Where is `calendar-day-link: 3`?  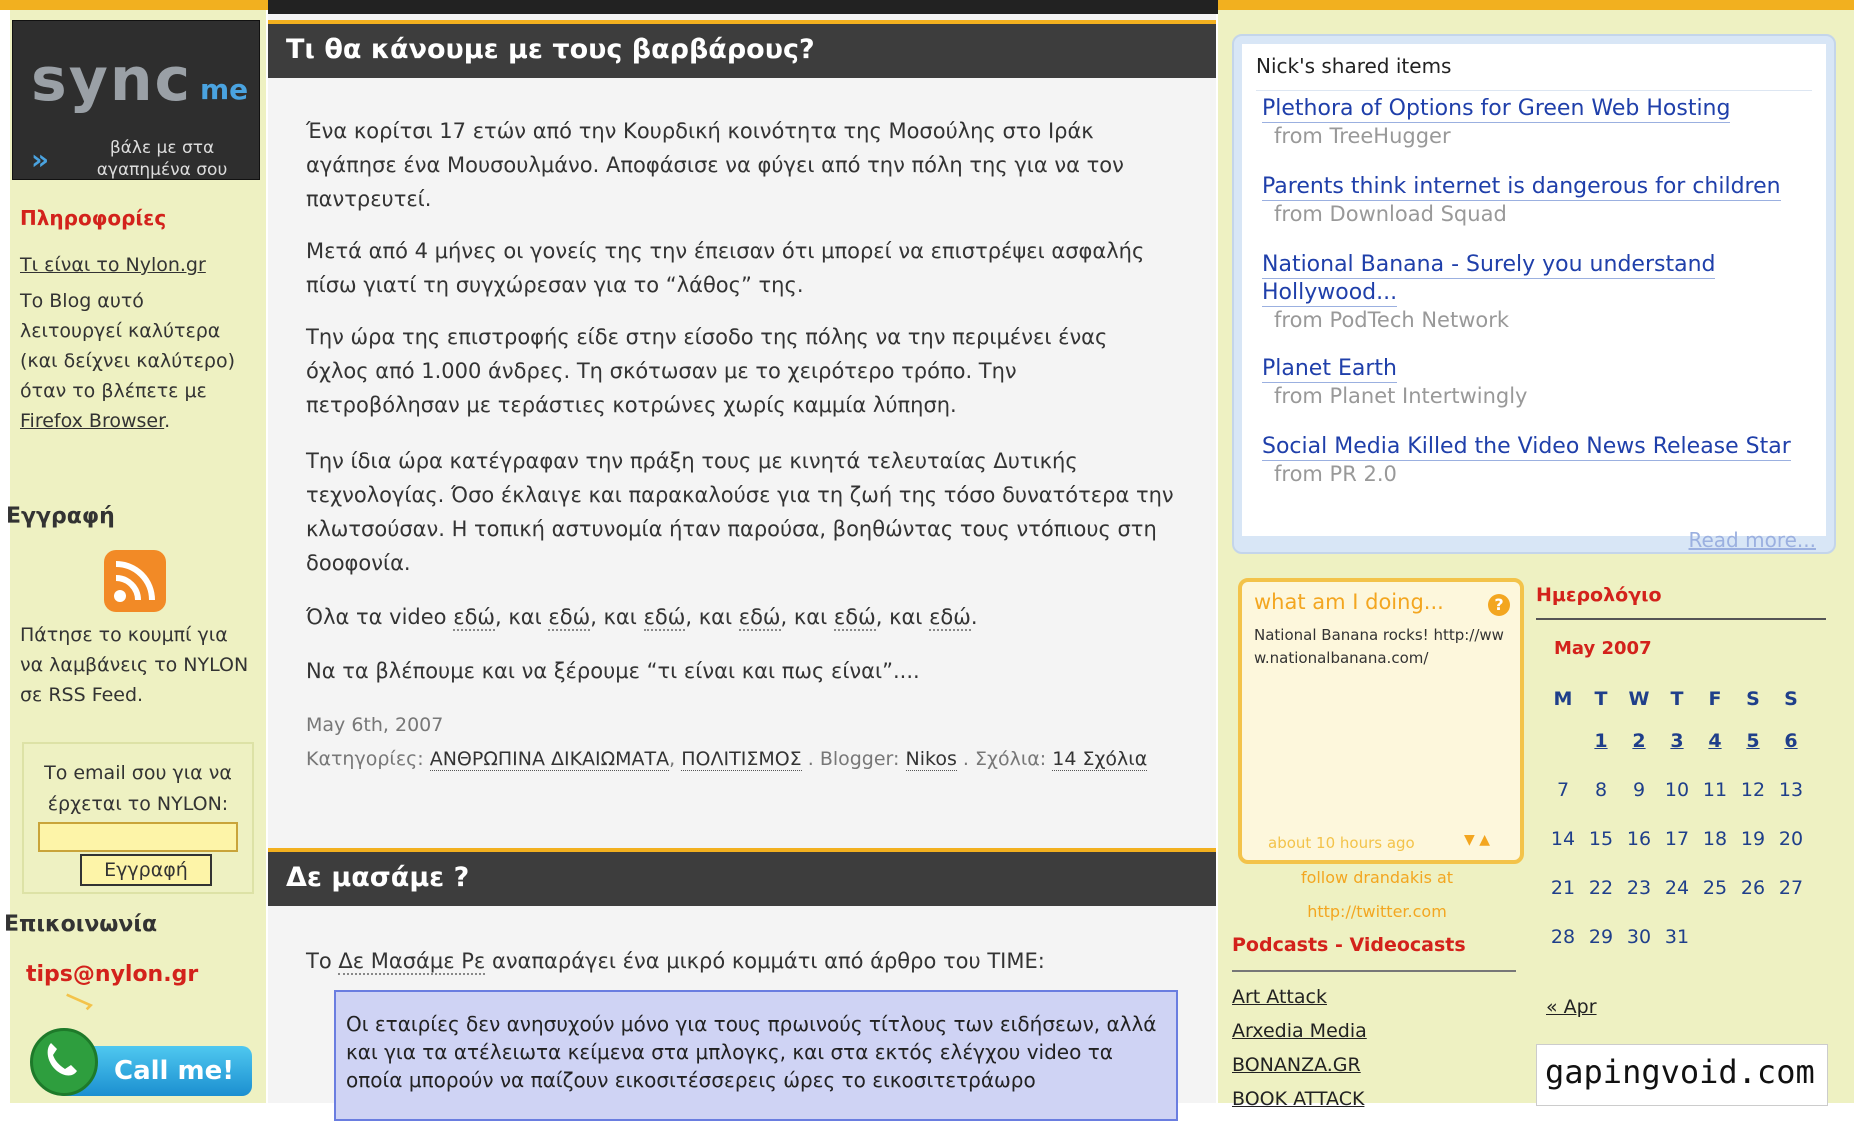
calendar-day-link: 3 is located at coordinates (1677, 740).